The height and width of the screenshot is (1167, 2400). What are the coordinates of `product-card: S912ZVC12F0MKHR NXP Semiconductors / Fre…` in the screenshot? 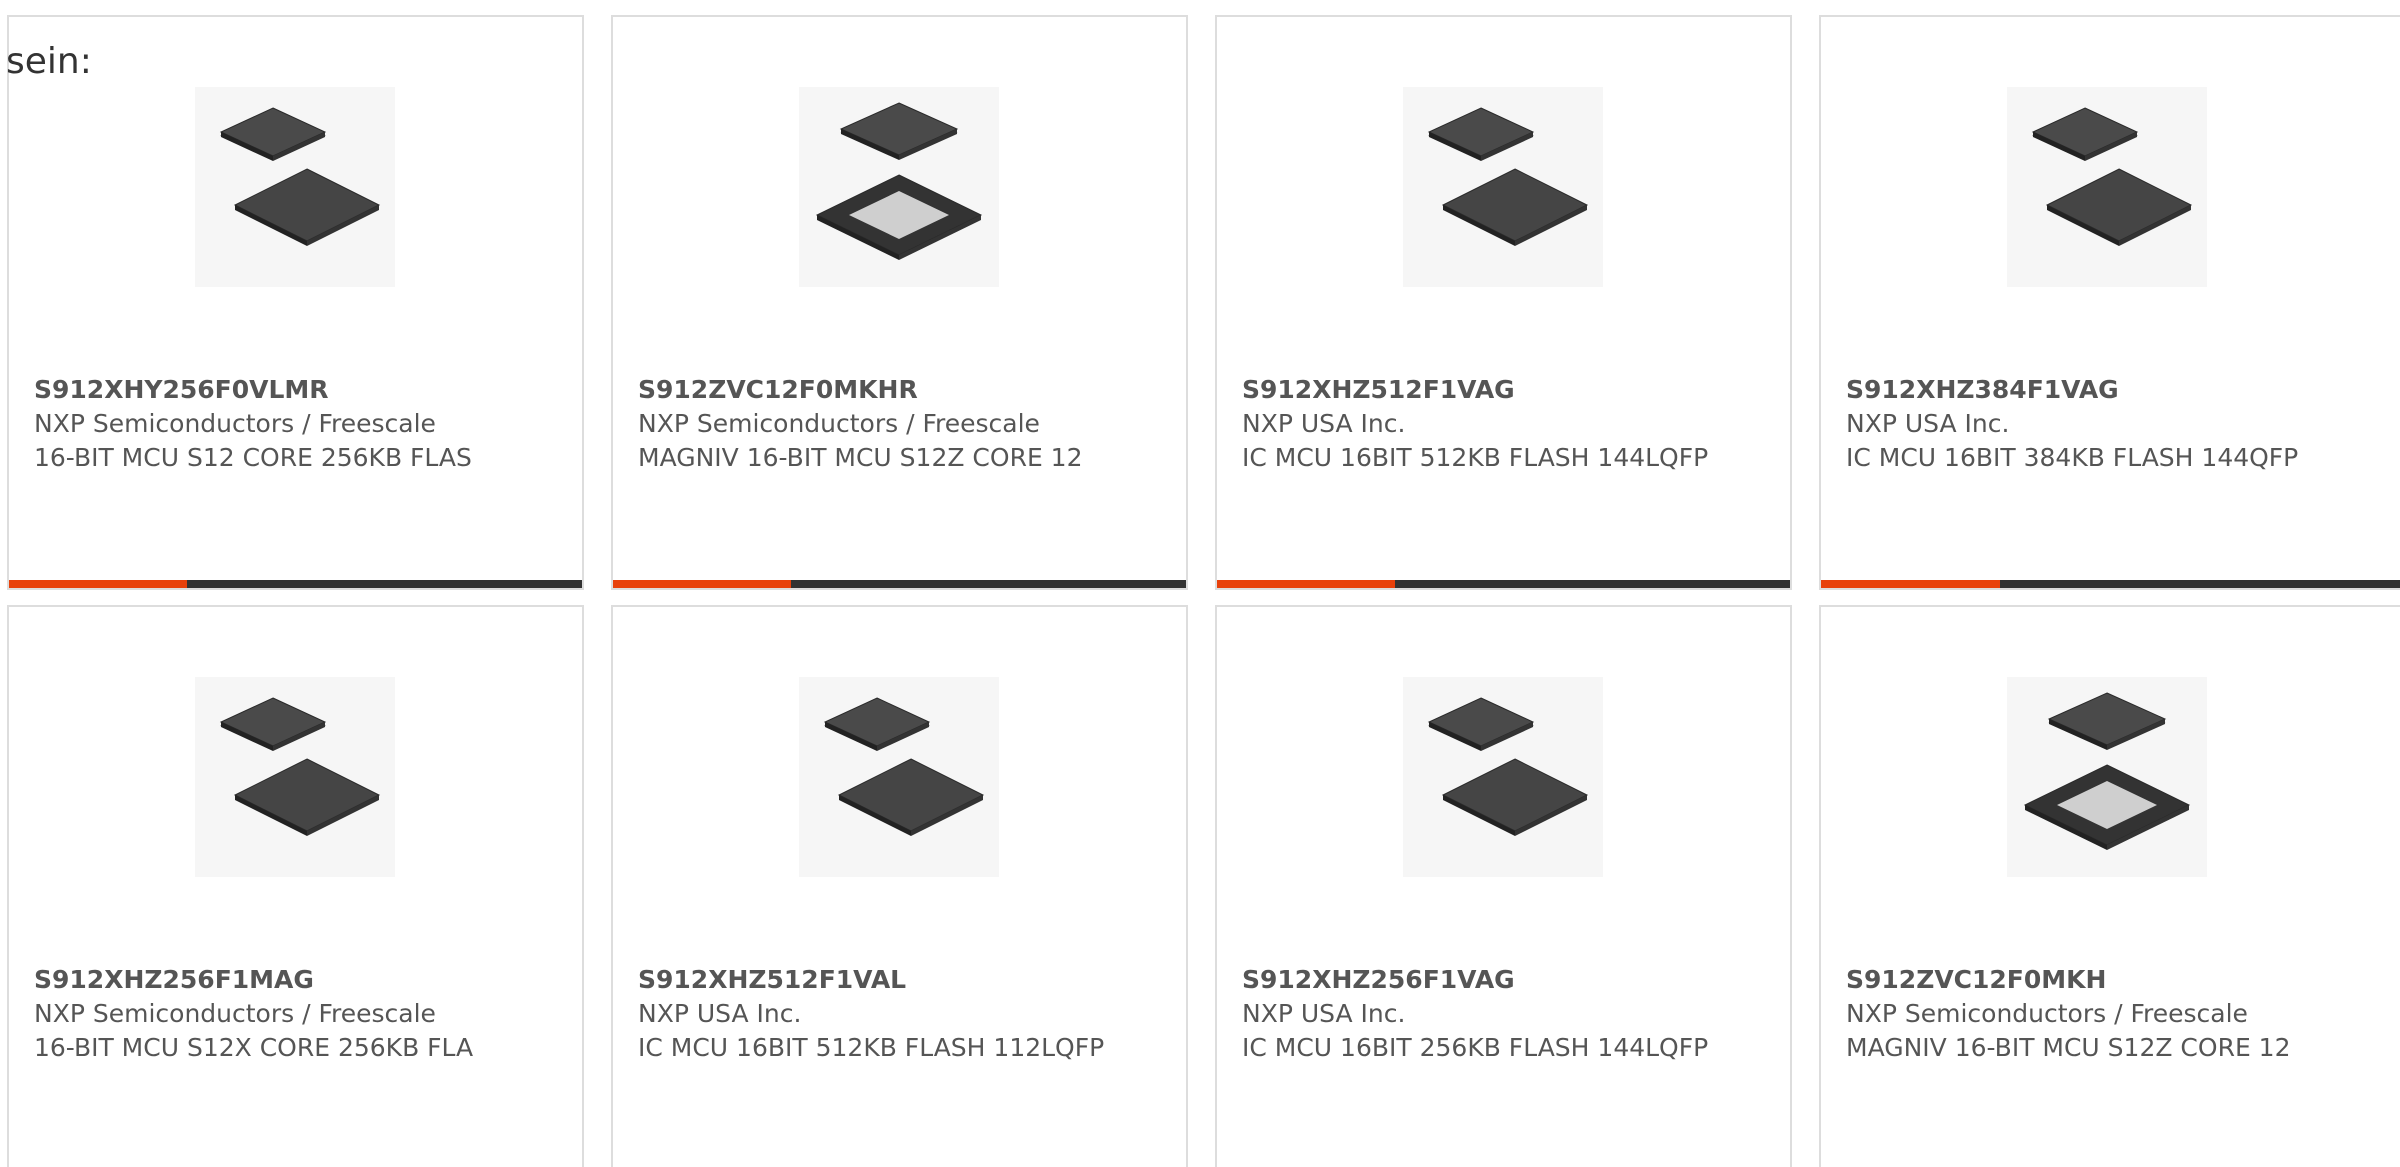 It's located at (899, 302).